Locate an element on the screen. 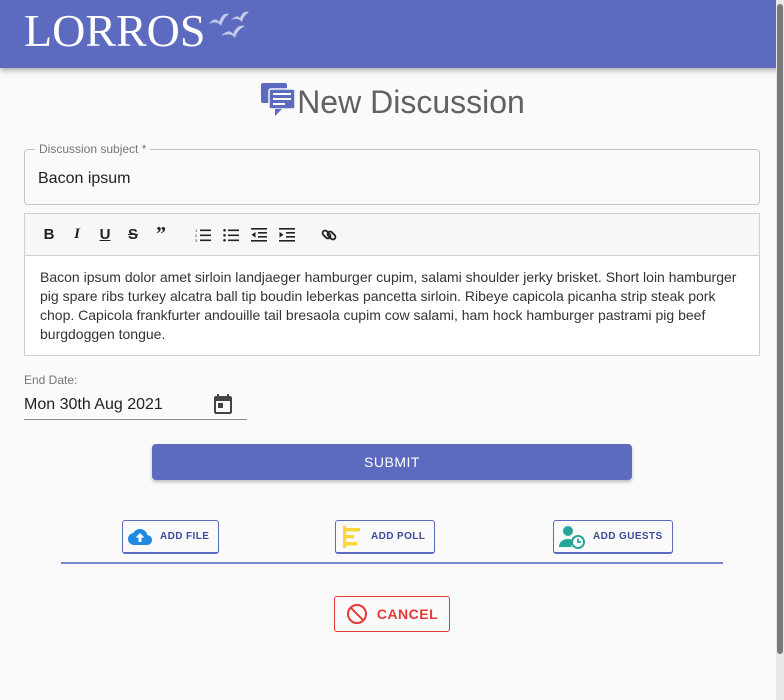  cancel-label: CANCEL is located at coordinates (407, 614).